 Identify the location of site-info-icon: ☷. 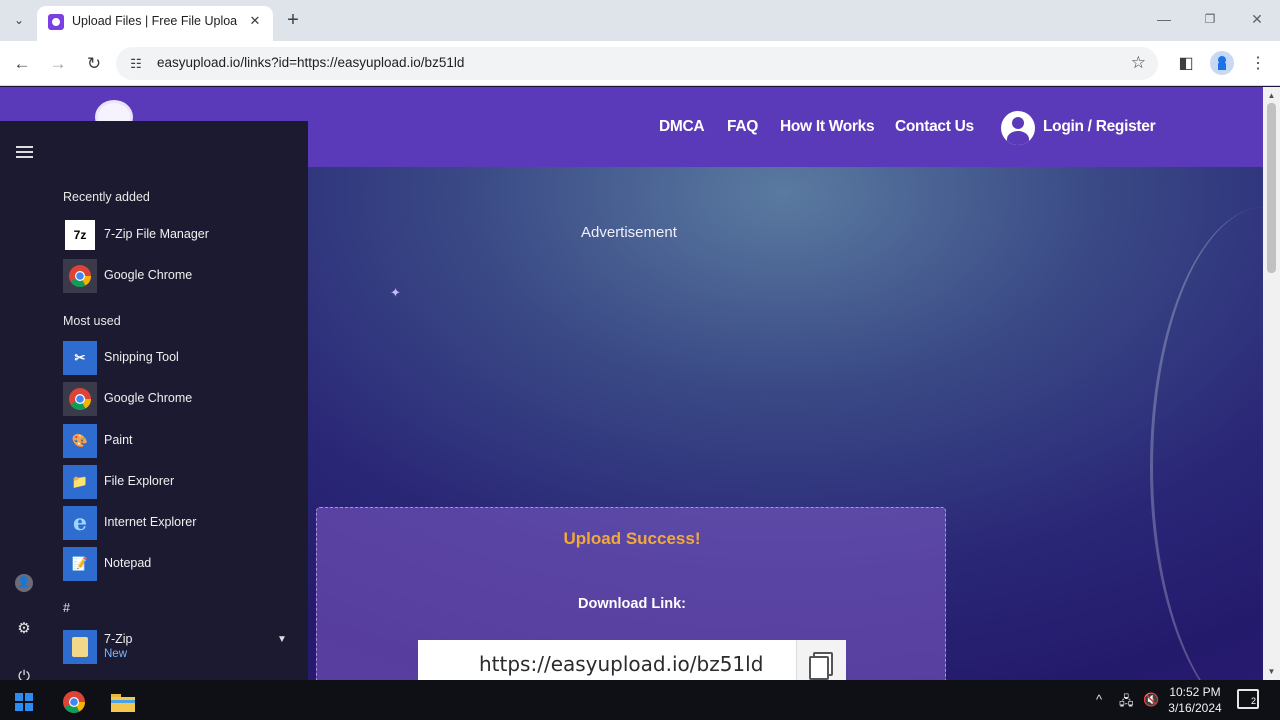
(136, 64).